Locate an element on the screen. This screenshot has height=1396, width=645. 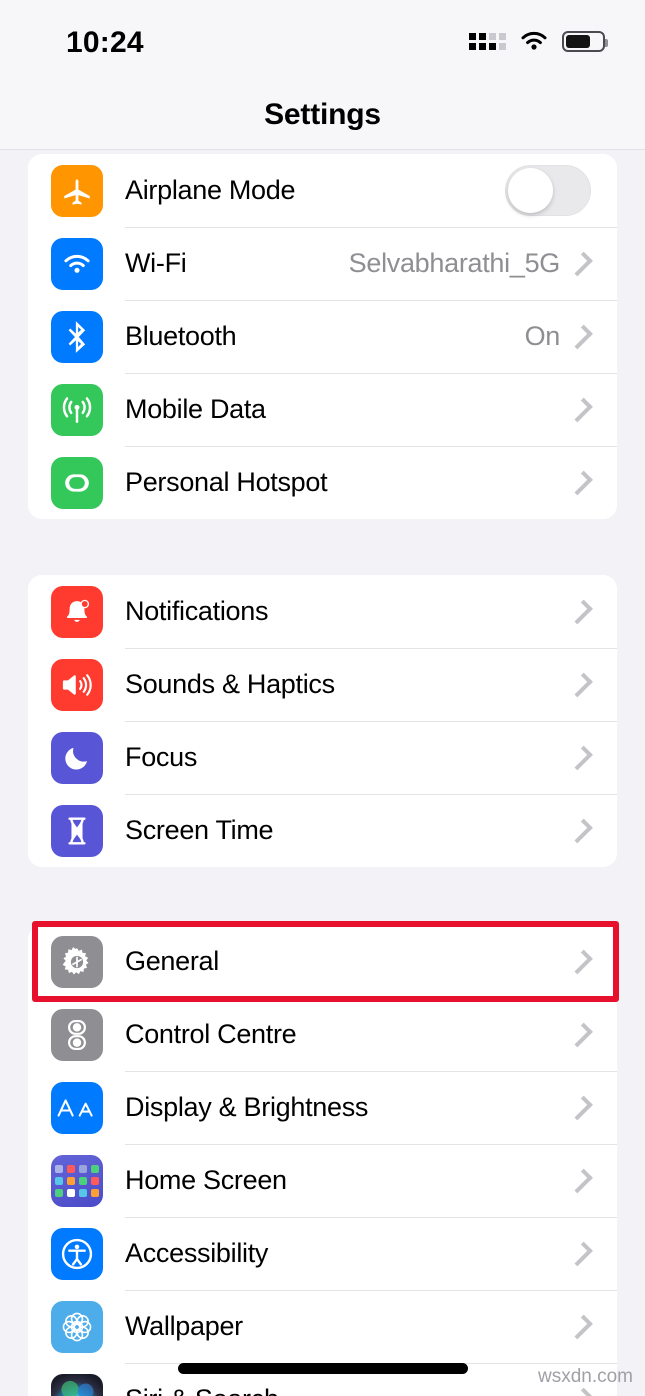
status-bar-indicators is located at coordinates (538, 41).